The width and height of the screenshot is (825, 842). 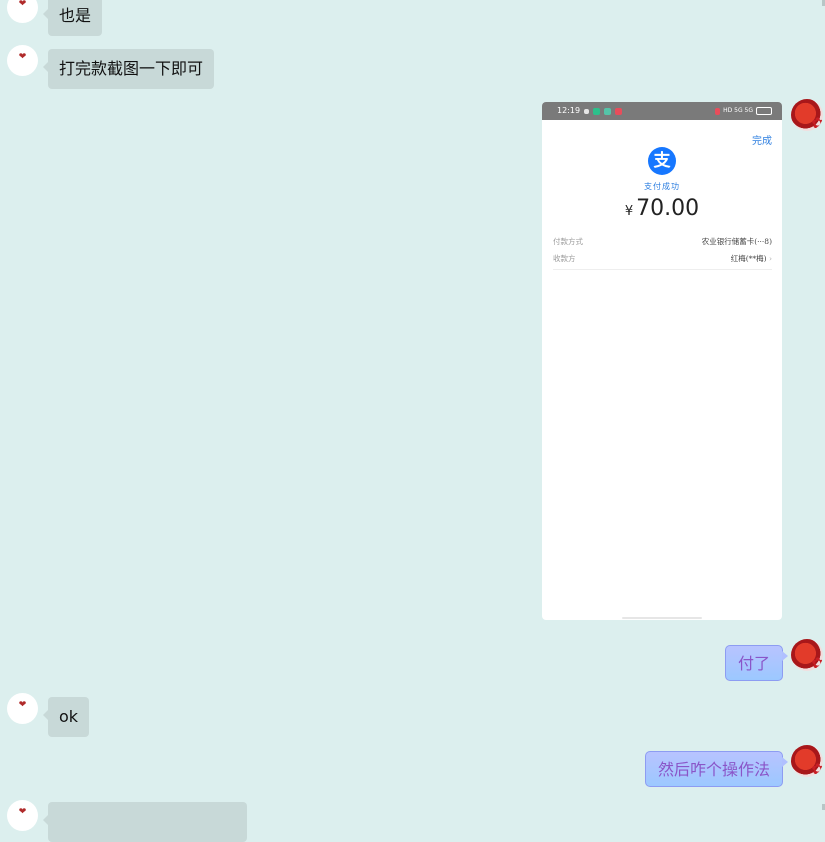 I want to click on message-text: 付了, so click(x=754, y=663).